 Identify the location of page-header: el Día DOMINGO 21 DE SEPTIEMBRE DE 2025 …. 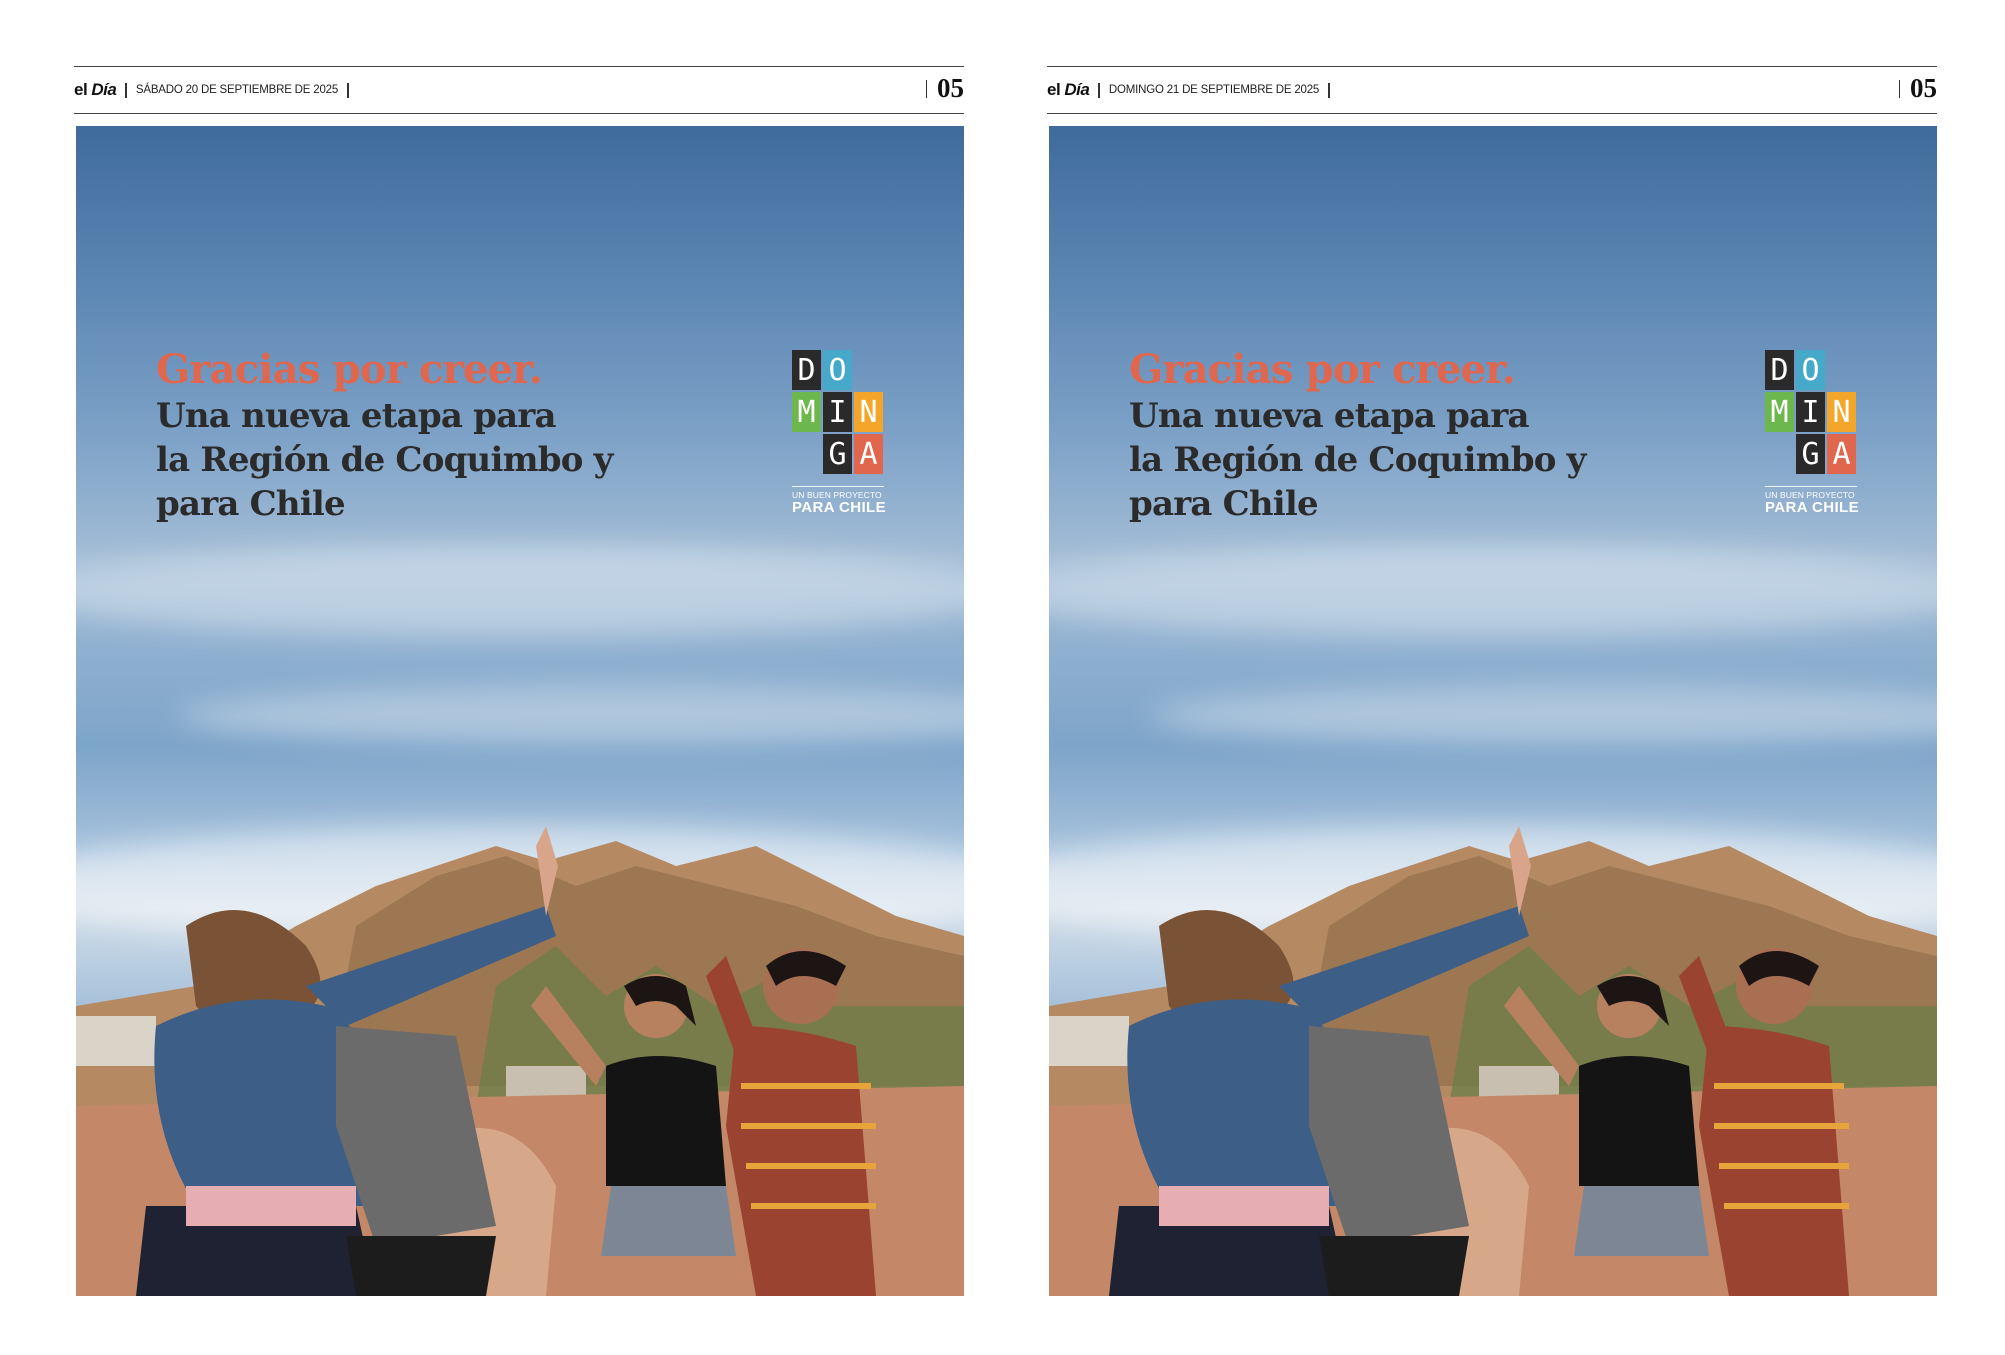
(1492, 90).